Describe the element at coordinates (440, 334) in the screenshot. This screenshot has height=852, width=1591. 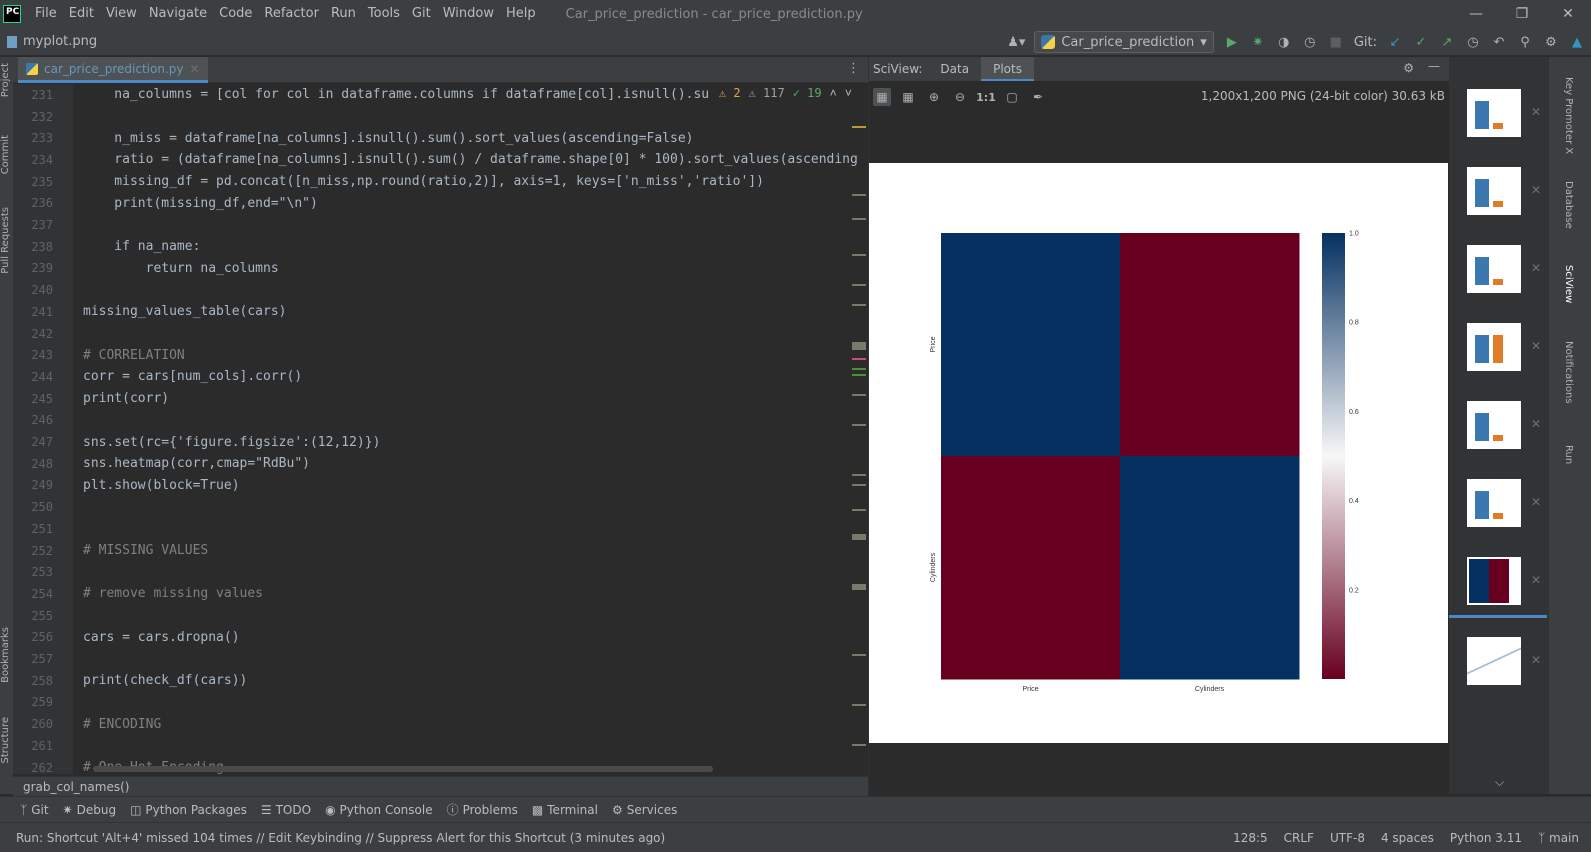
I see `code-line: 242` at that location.